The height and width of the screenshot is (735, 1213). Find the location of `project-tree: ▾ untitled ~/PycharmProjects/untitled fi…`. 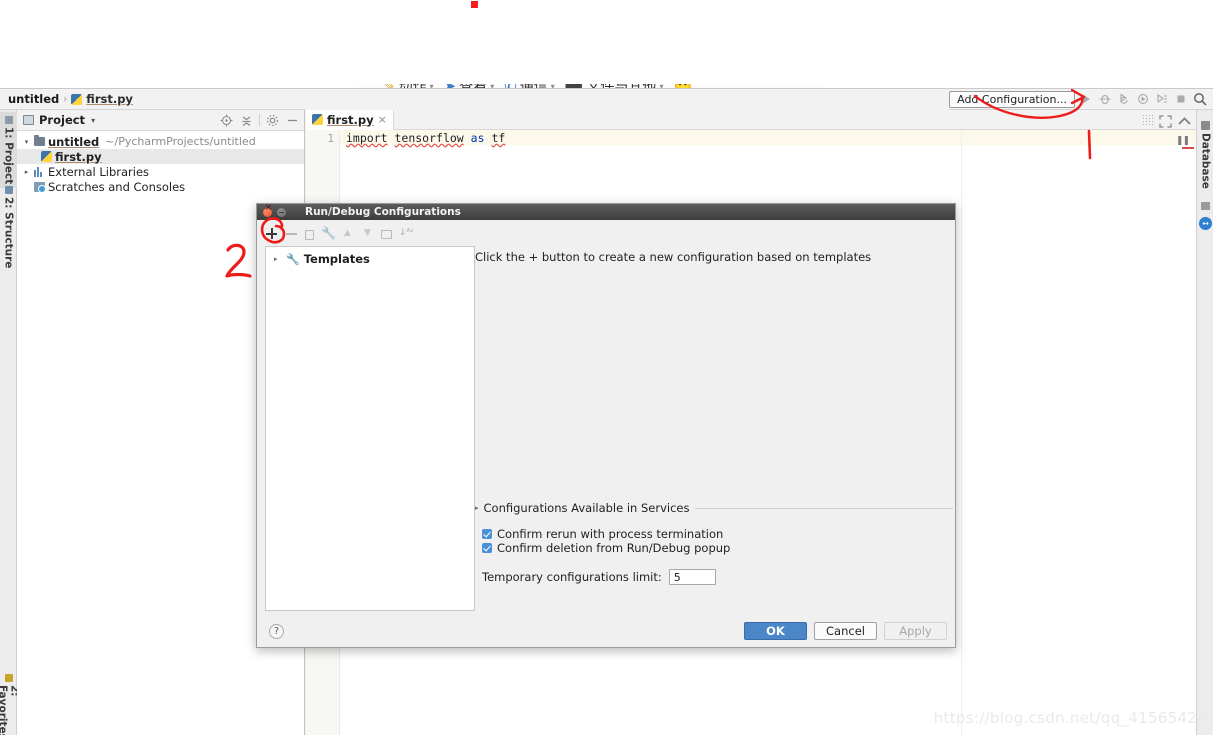

project-tree: ▾ untitled ~/PycharmProjects/untitled fi… is located at coordinates (160, 162).